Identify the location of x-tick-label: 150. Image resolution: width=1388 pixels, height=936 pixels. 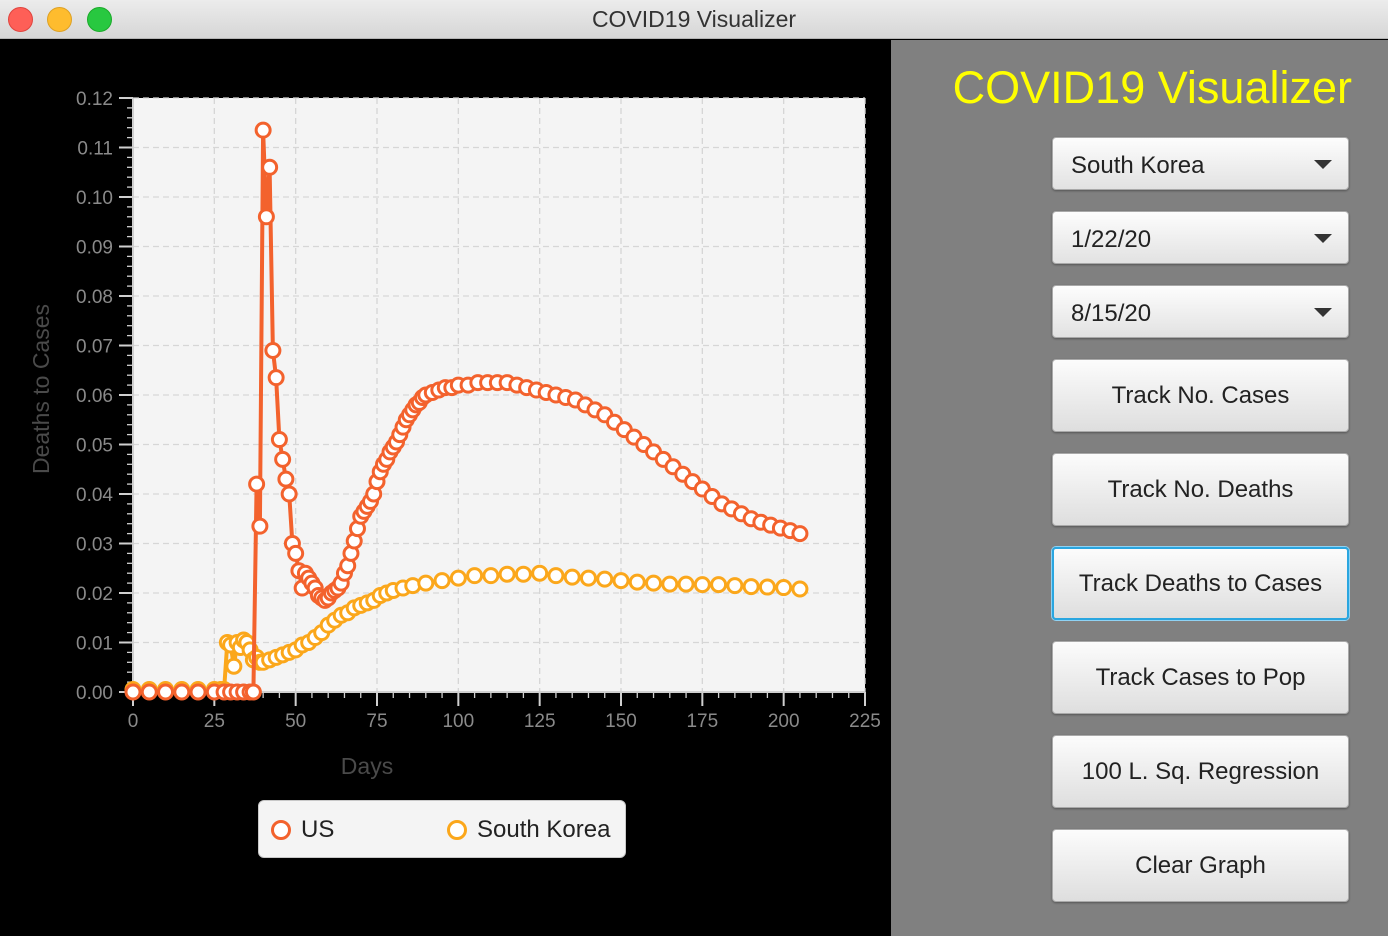
(621, 721).